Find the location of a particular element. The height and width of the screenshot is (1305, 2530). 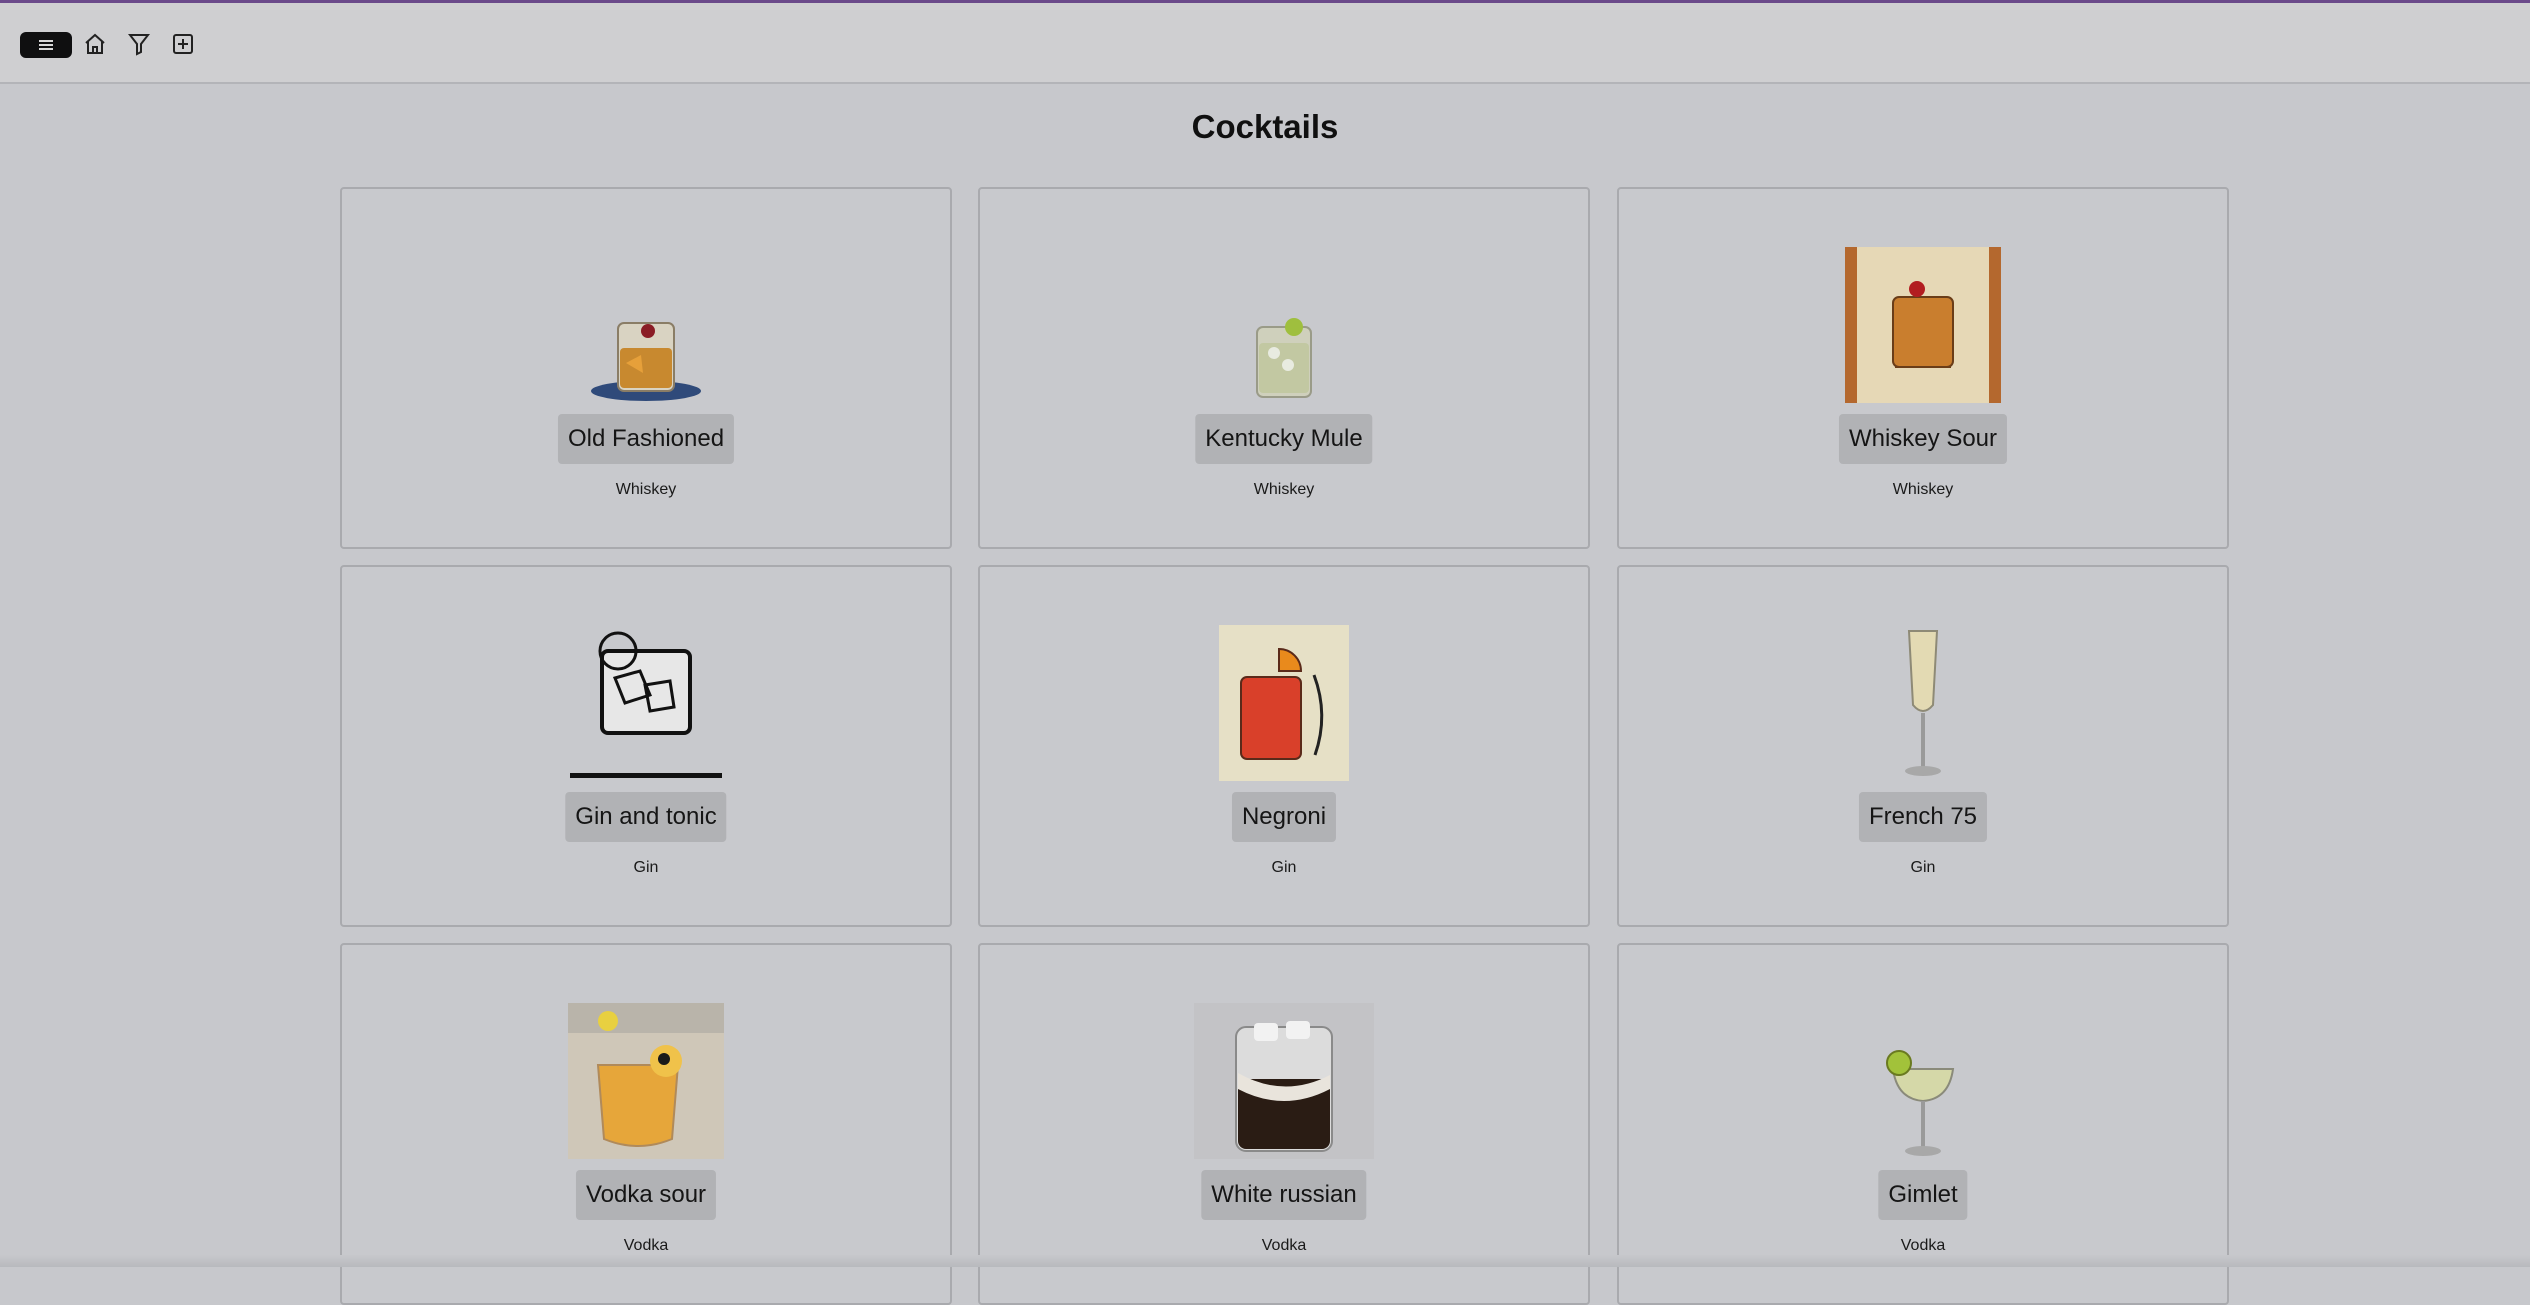

cocktail-name: Gin and tonic is located at coordinates (646, 817).